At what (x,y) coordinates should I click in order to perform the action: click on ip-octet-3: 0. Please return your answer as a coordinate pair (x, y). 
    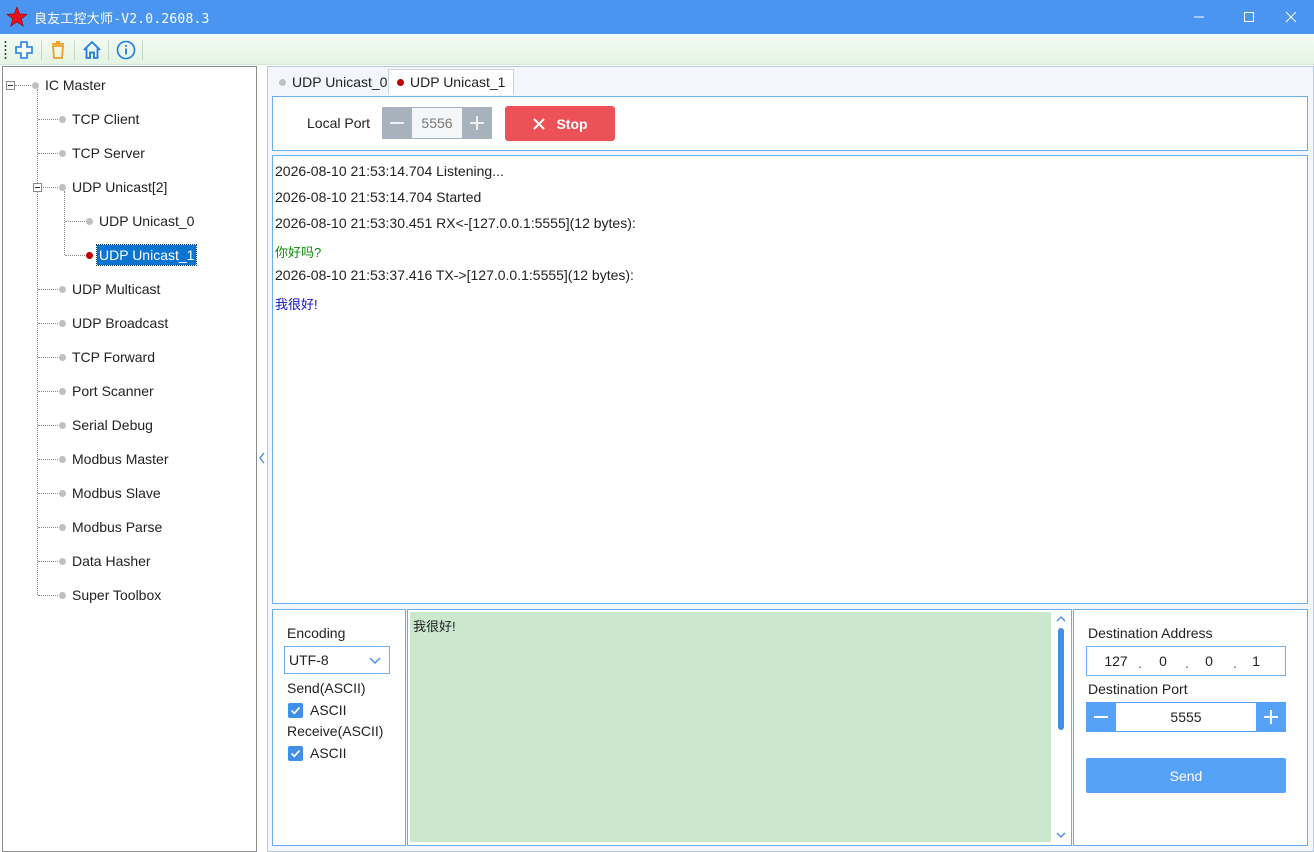
    Looking at the image, I should click on (1209, 661).